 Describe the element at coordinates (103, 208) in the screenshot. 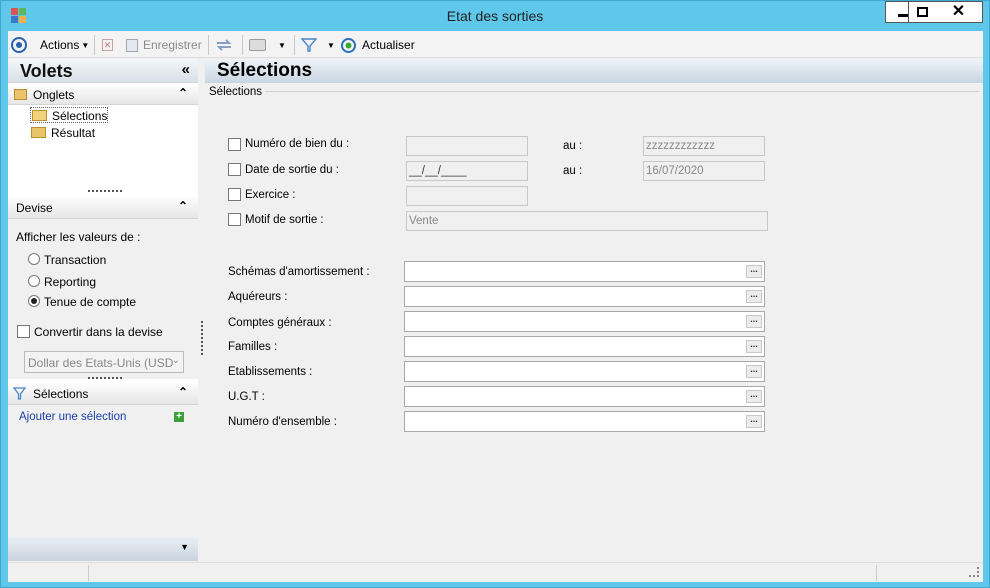

I see `devise-header: Devise ⌃` at that location.